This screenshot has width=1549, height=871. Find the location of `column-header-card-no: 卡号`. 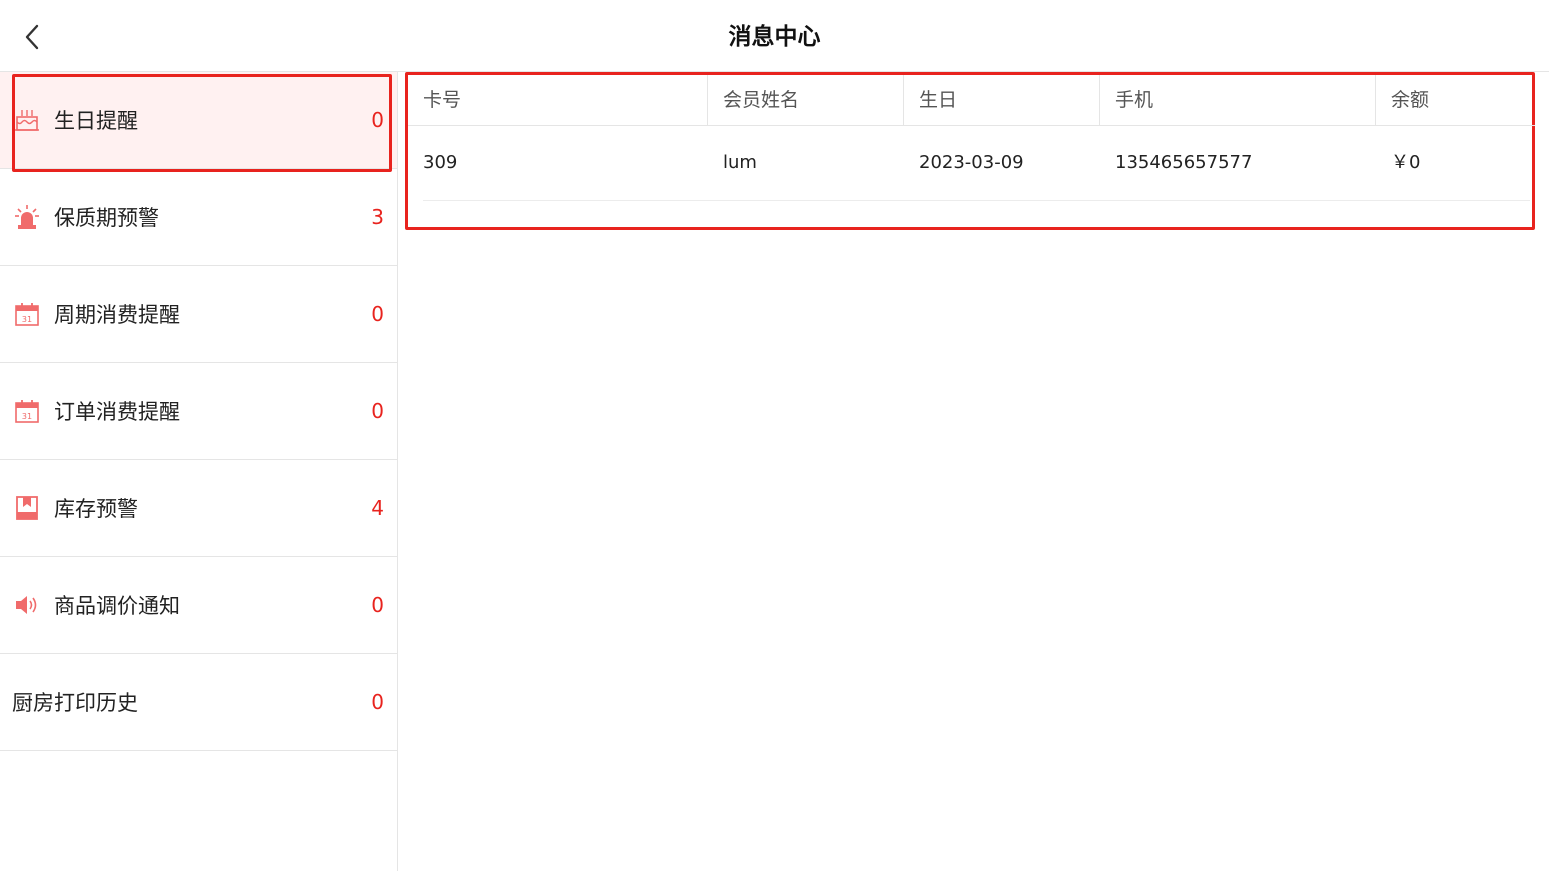

column-header-card-no: 卡号 is located at coordinates (558, 100).